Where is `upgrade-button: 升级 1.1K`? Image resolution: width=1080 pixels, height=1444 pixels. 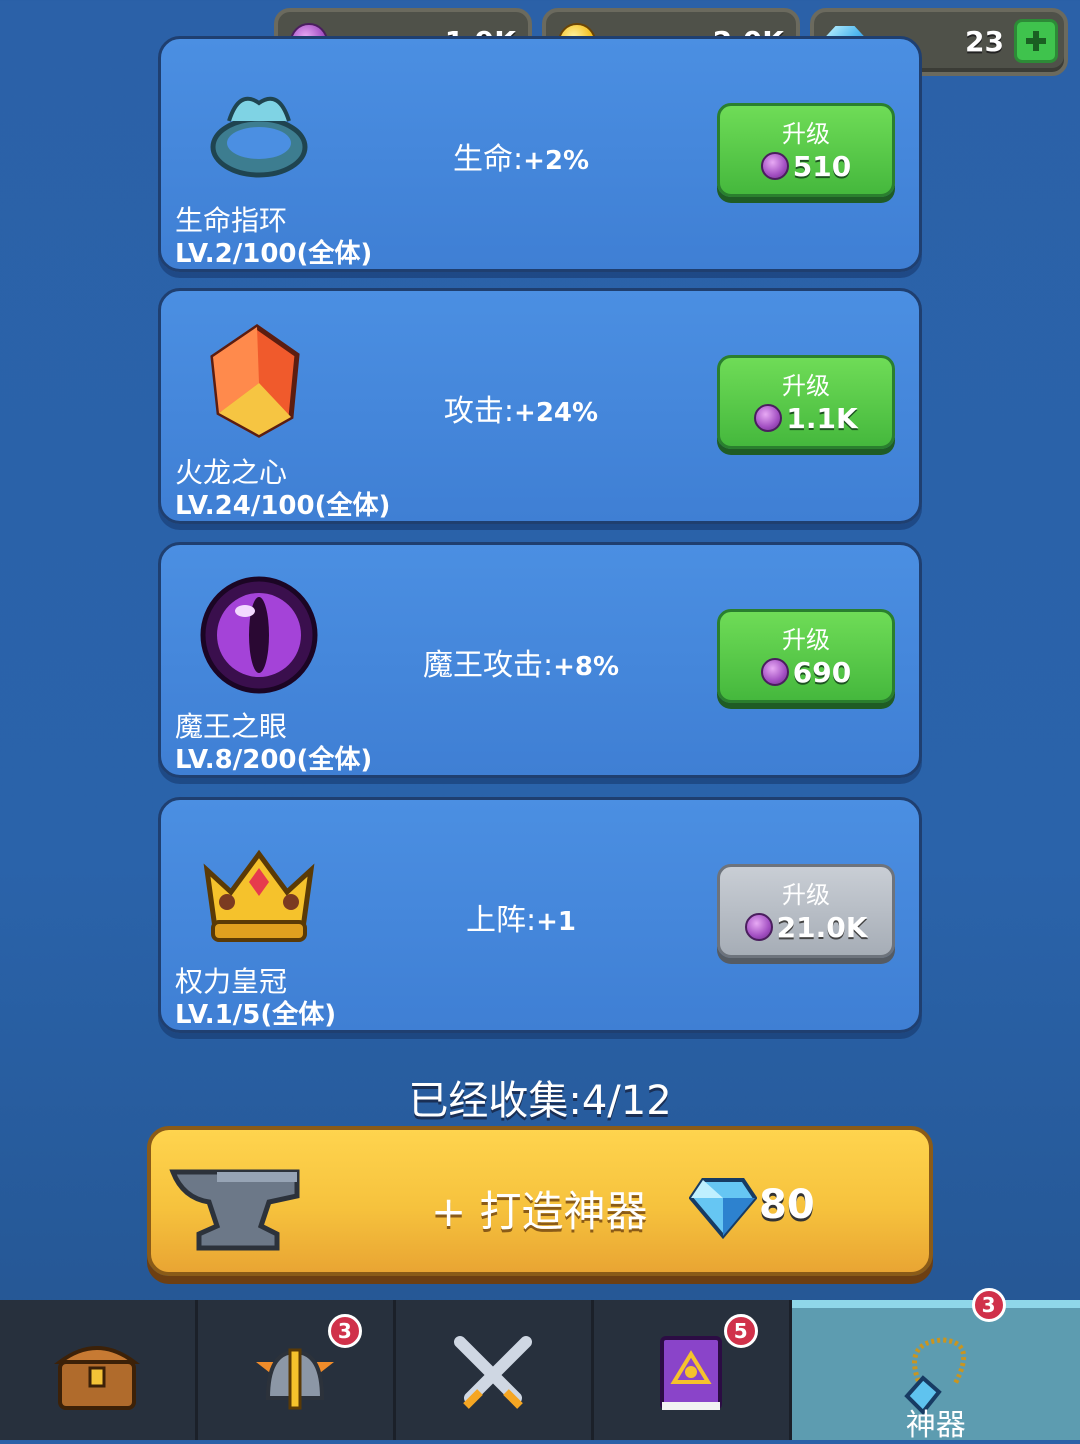
upgrade-button: 升级 1.1K is located at coordinates (806, 402).